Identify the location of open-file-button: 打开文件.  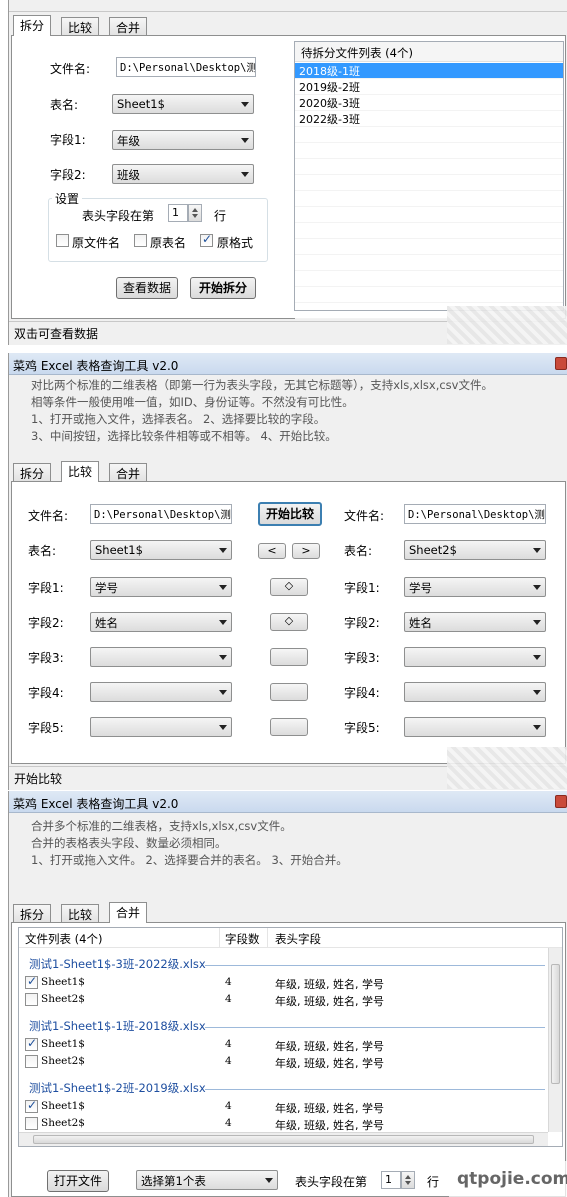
(78, 1181).